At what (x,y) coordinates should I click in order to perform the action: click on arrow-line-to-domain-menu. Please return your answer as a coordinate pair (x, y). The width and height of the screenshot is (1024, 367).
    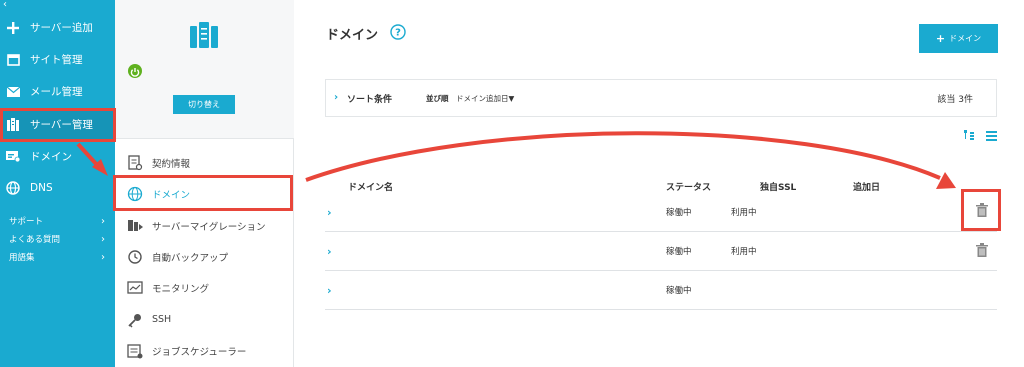
    Looking at the image, I should click on (88, 155).